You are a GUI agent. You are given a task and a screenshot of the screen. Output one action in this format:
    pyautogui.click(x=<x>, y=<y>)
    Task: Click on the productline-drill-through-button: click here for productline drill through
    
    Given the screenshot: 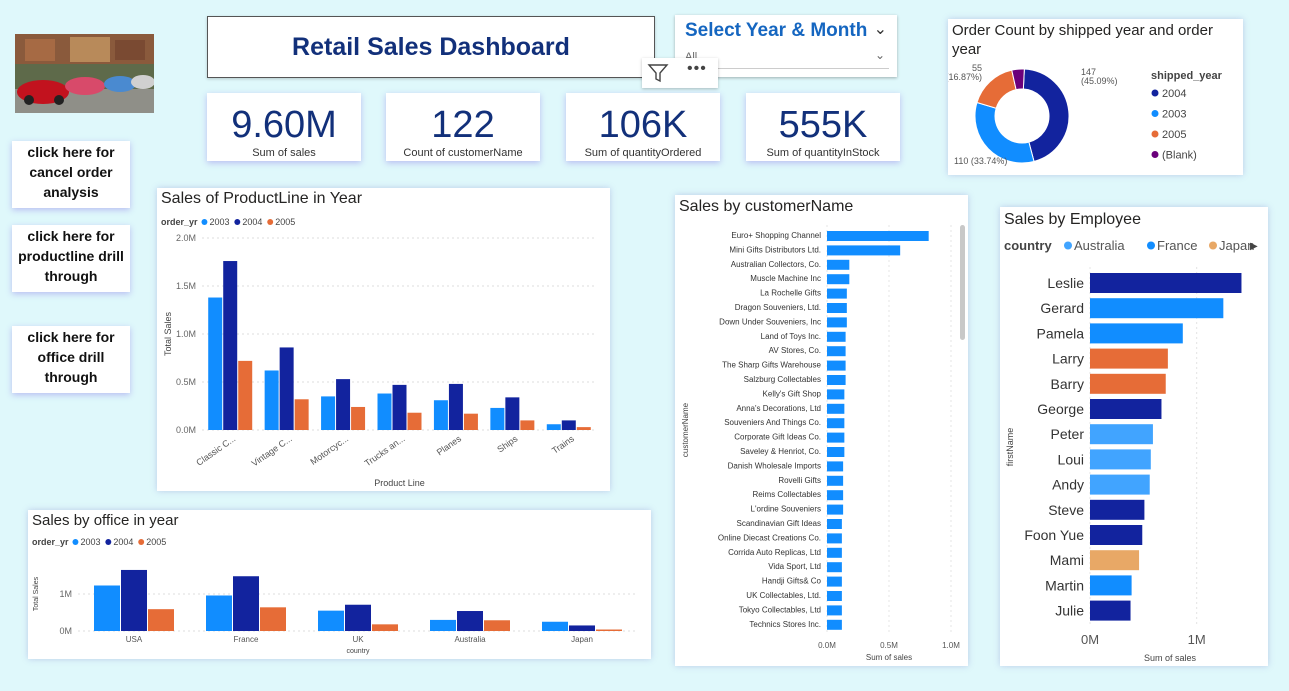 What is the action you would take?
    pyautogui.click(x=71, y=258)
    